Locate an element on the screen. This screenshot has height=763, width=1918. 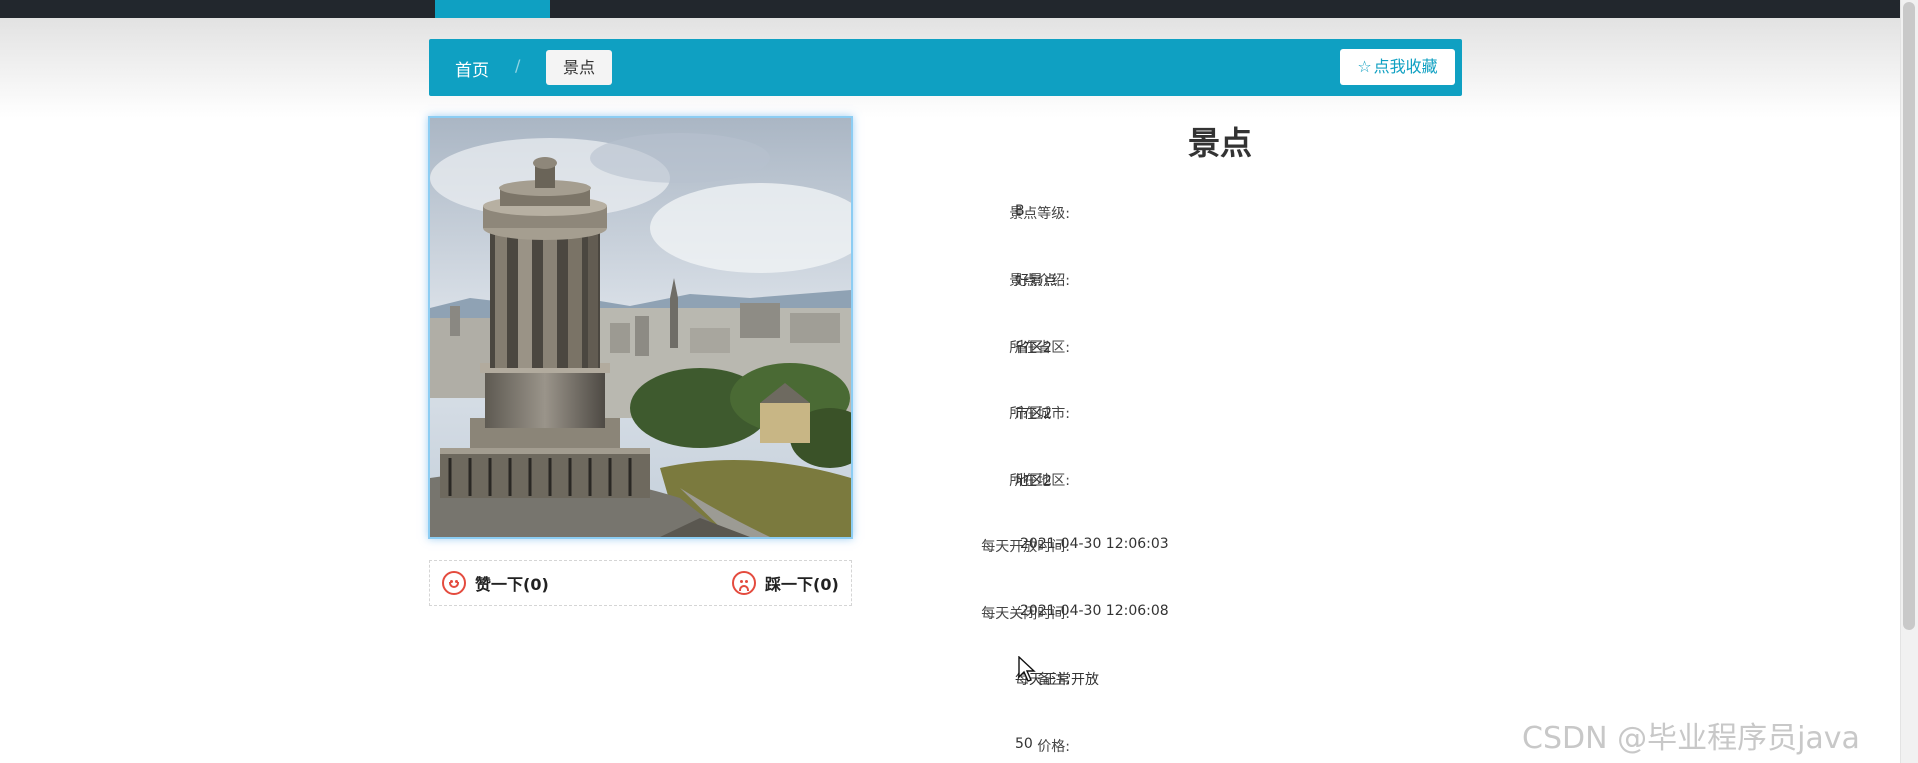
dislike-label: 踩一下(0) is located at coordinates (802, 584).